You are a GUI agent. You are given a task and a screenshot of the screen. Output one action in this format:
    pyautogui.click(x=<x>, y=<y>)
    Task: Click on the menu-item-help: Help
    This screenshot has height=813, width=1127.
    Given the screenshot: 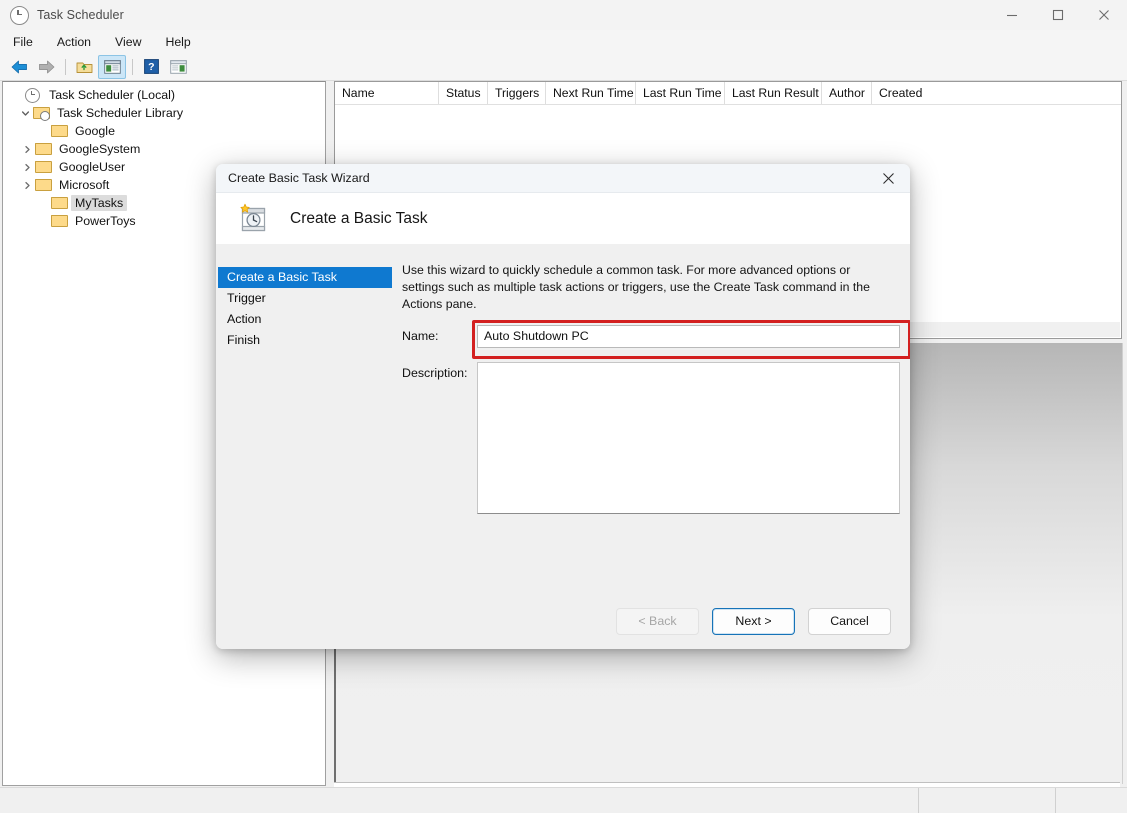 What is the action you would take?
    pyautogui.click(x=177, y=42)
    